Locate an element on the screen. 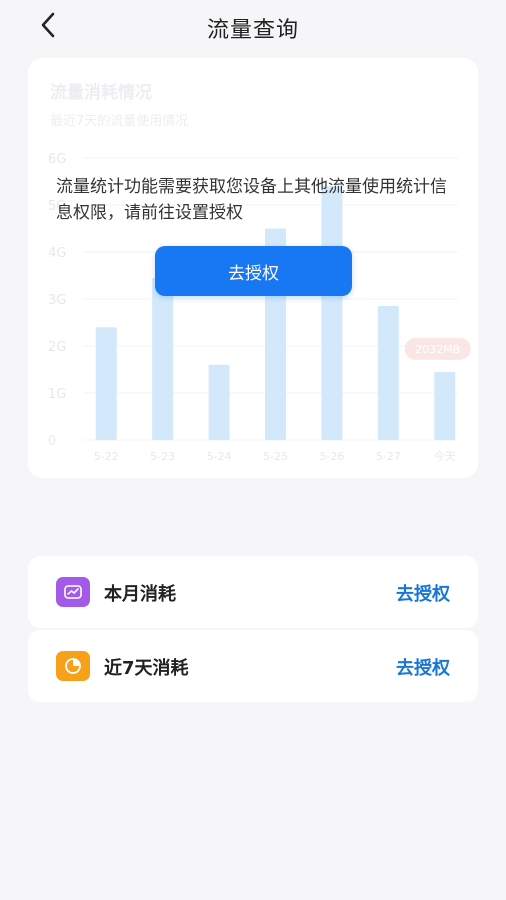 The image size is (506, 900). stat-label: 本月消耗 is located at coordinates (140, 594).